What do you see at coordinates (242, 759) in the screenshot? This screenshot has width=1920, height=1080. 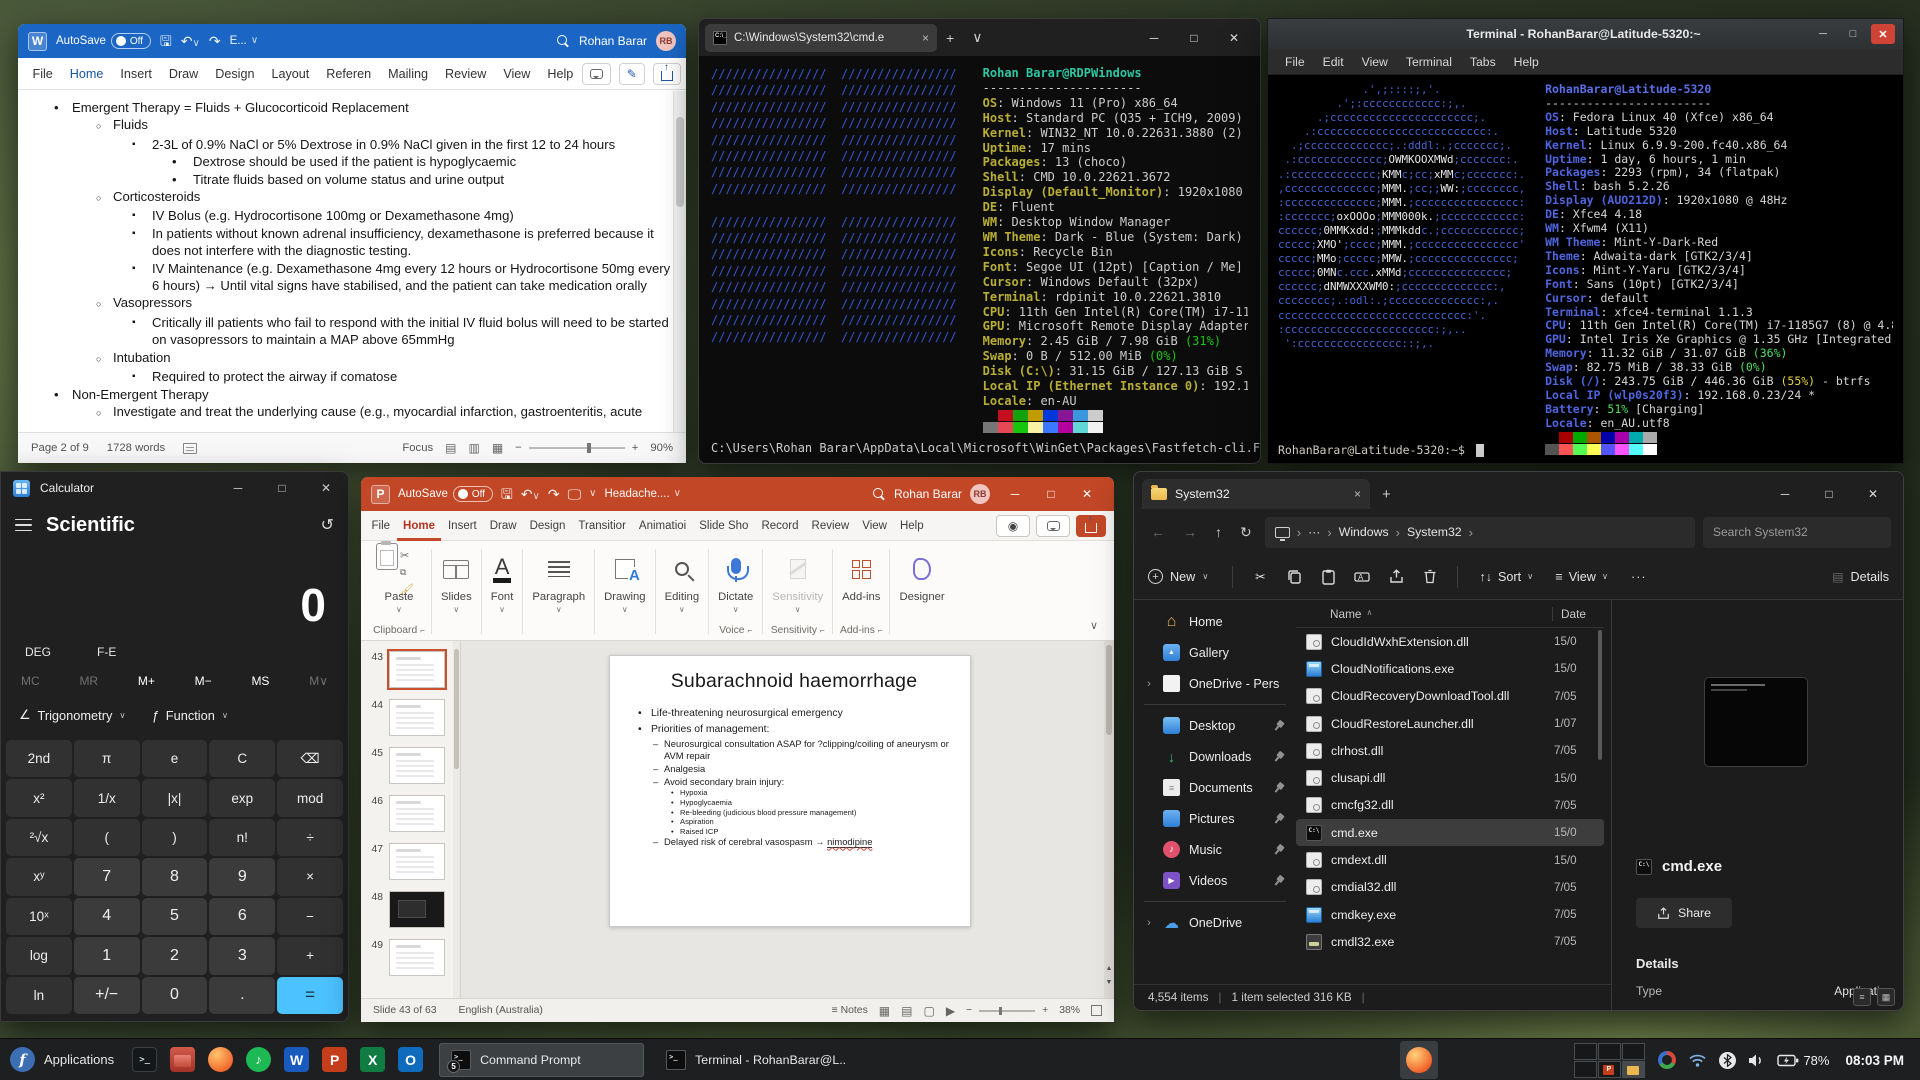 I see `calc-key-C: C` at bounding box center [242, 759].